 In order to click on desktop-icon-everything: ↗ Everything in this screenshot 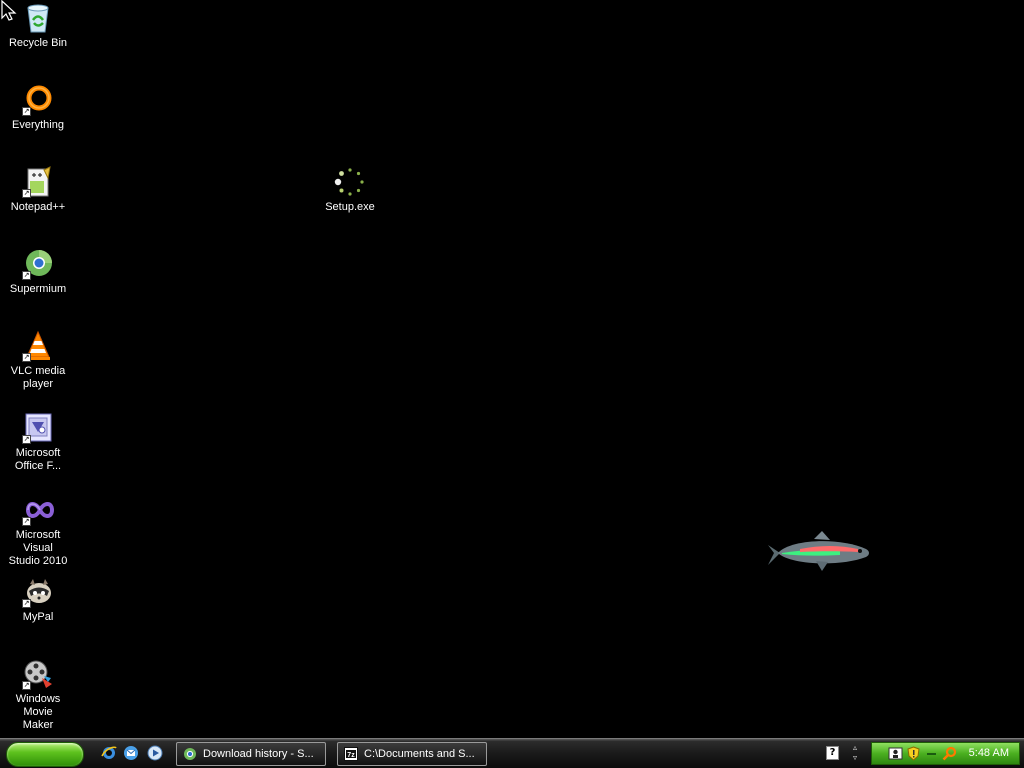, I will do `click(38, 108)`.